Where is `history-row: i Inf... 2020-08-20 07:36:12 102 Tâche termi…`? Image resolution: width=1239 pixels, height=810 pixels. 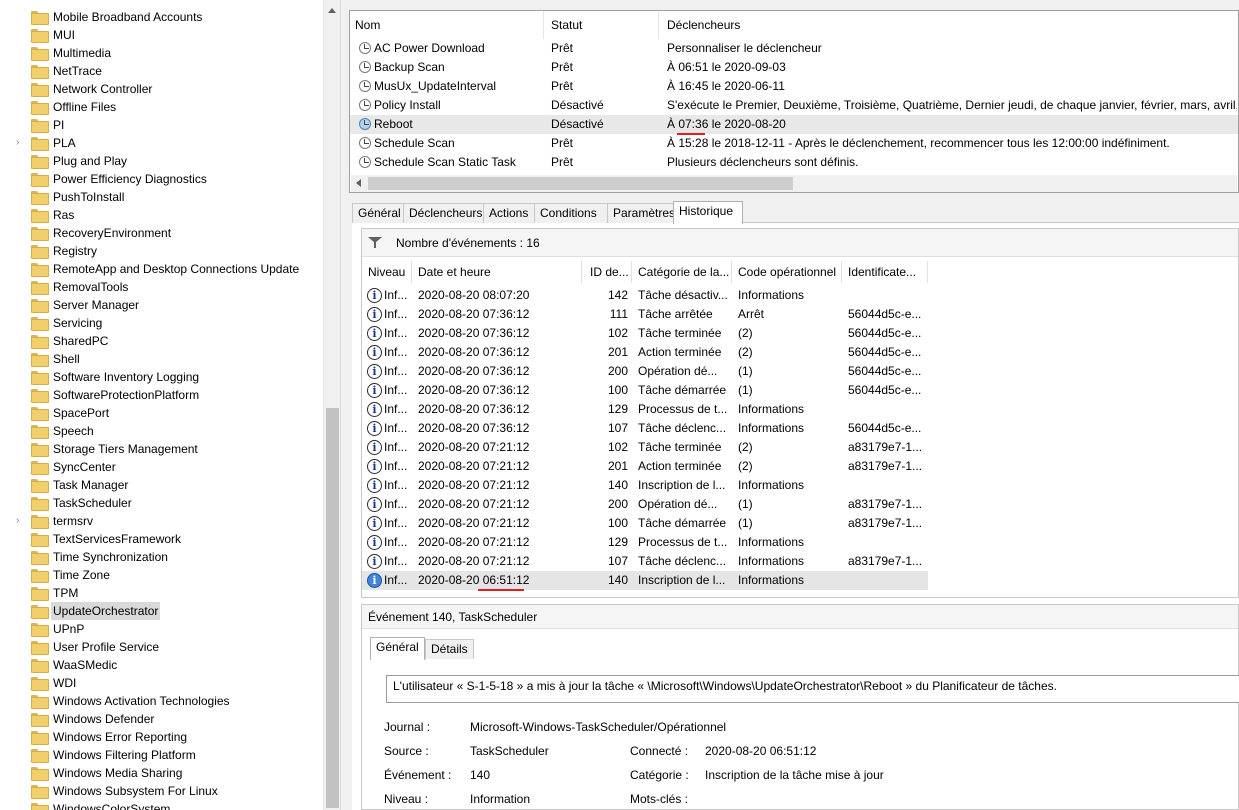
history-row: i Inf... 2020-08-20 07:36:12 102 Tâche termi… is located at coordinates (645, 333).